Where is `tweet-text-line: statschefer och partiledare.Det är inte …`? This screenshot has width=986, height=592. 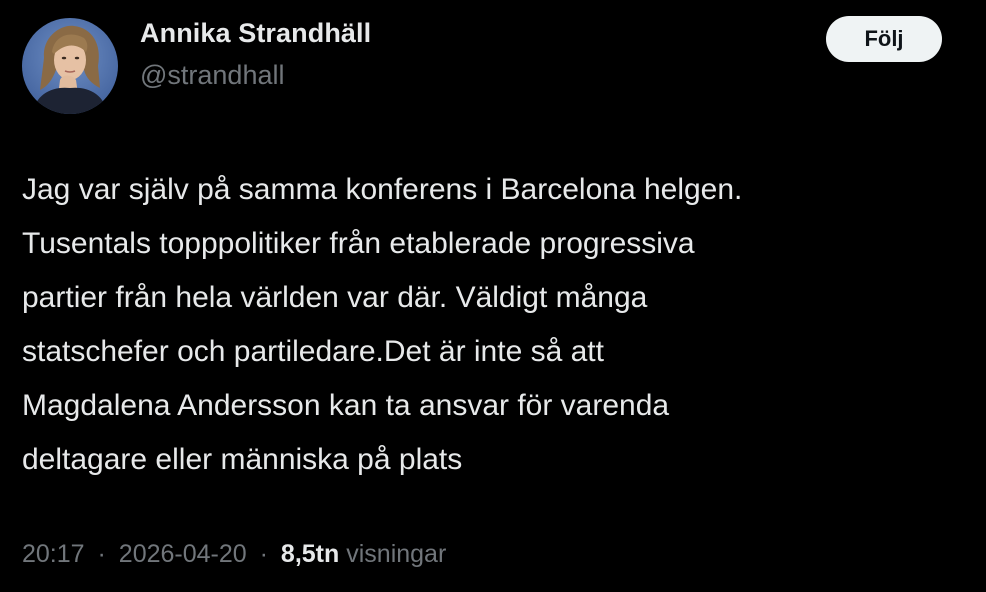 tweet-text-line: statschefer och partiledare.Det är inte … is located at coordinates (313, 351).